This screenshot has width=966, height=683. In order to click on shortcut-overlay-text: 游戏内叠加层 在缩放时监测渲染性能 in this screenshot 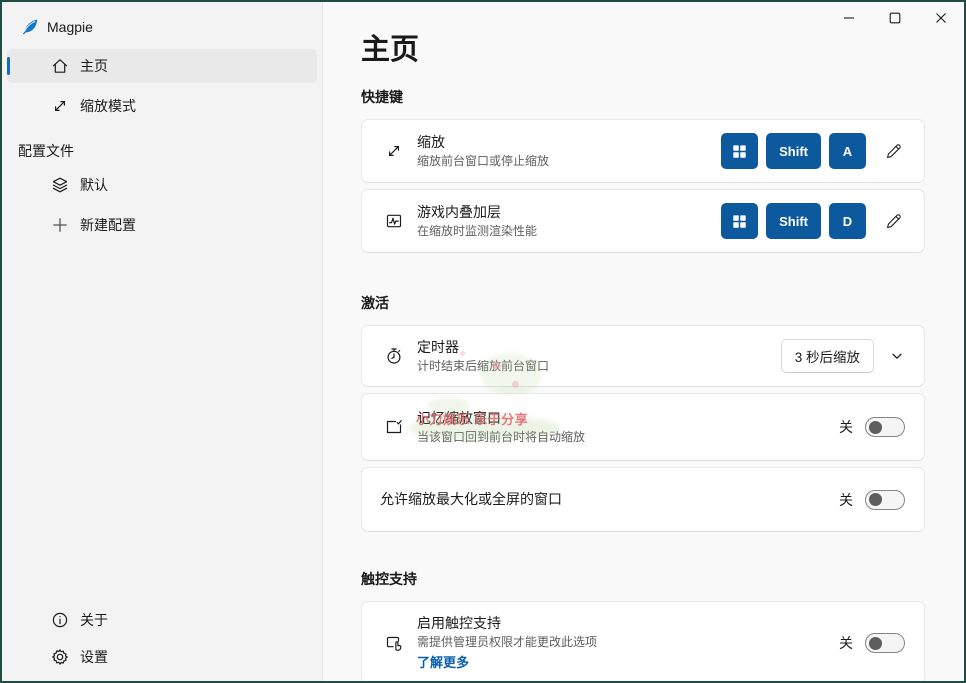, I will do `click(569, 221)`.